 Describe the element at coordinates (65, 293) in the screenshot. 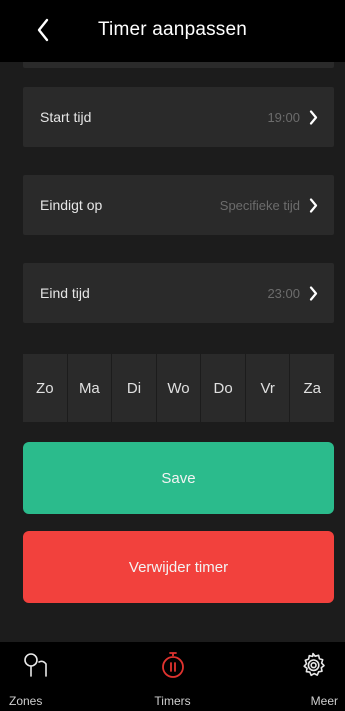

I see `end-time-label: Eind tijd` at that location.